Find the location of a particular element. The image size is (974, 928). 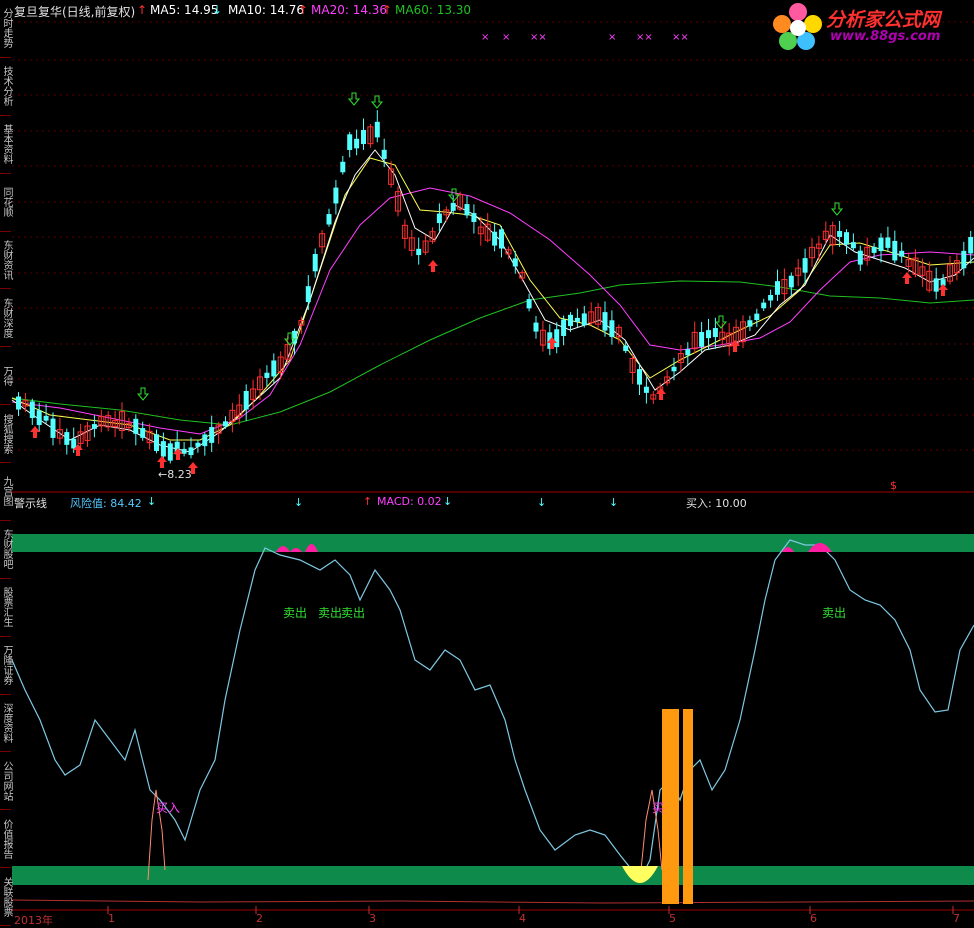

sidebar-tab: 东财深度 is located at coordinates (6, 318).